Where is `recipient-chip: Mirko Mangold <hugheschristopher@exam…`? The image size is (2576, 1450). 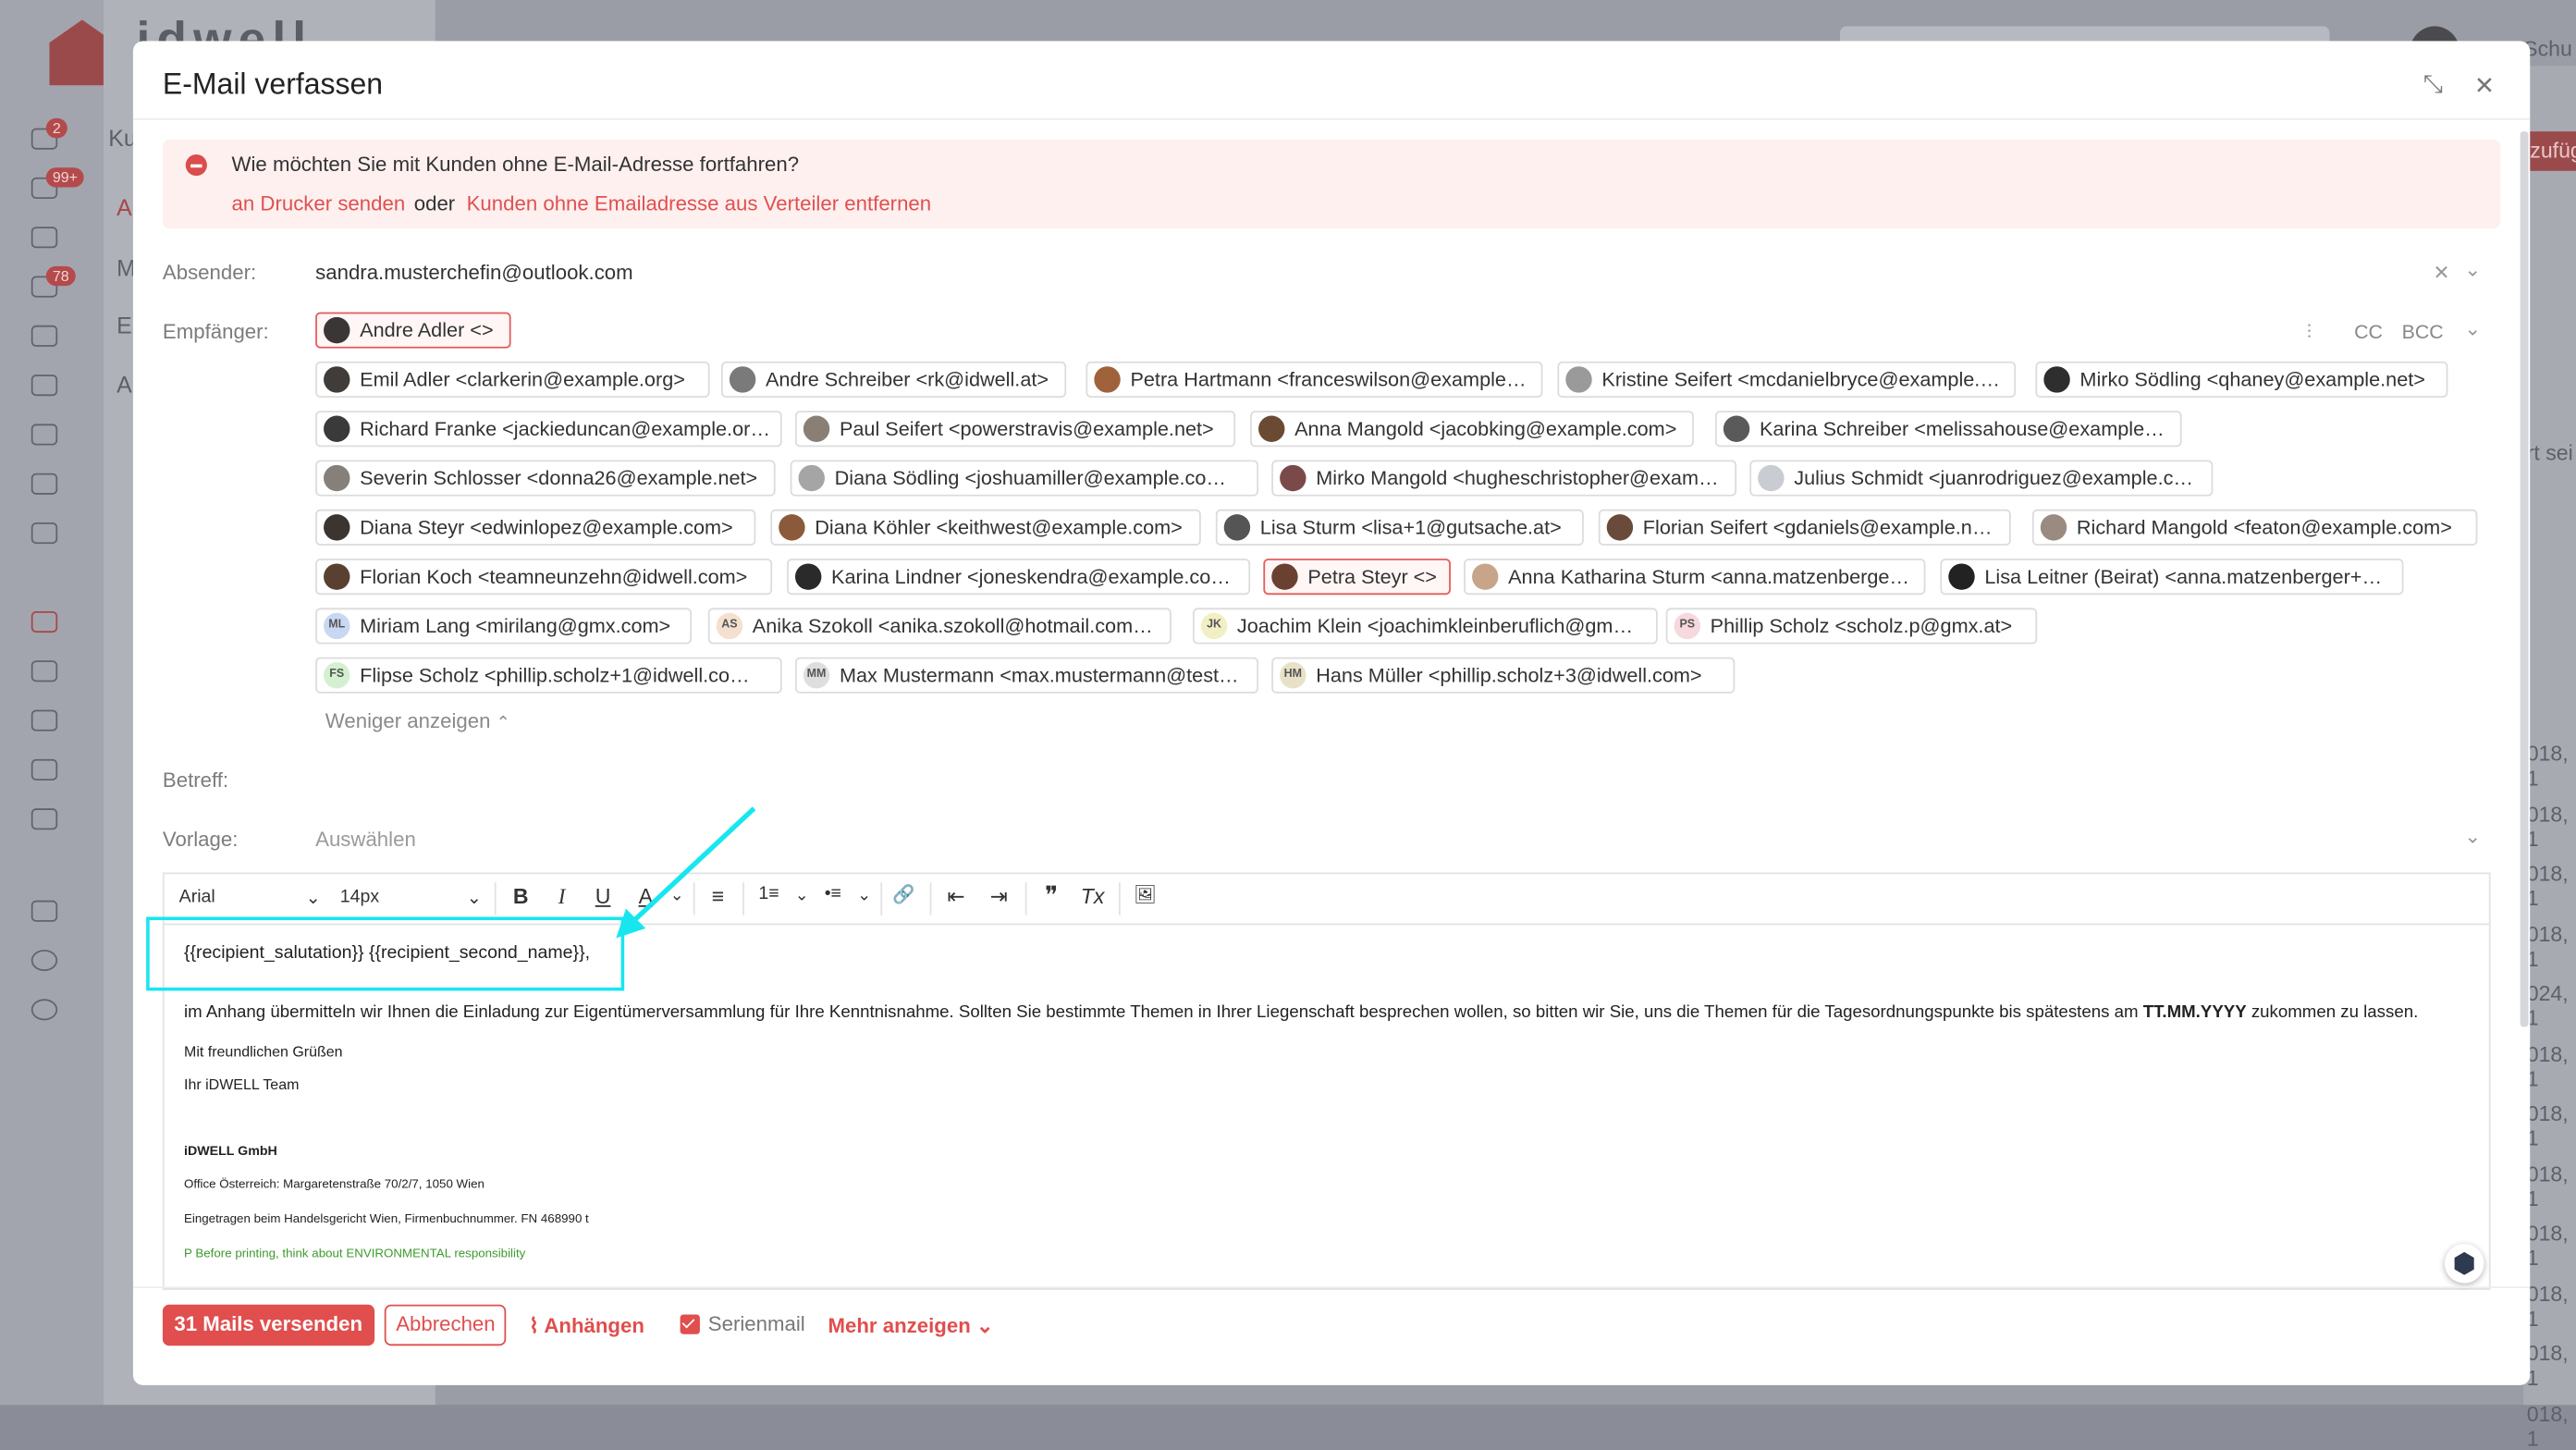
recipient-chip: Mirko Mangold <hugheschristopher@exam… is located at coordinates (1504, 478).